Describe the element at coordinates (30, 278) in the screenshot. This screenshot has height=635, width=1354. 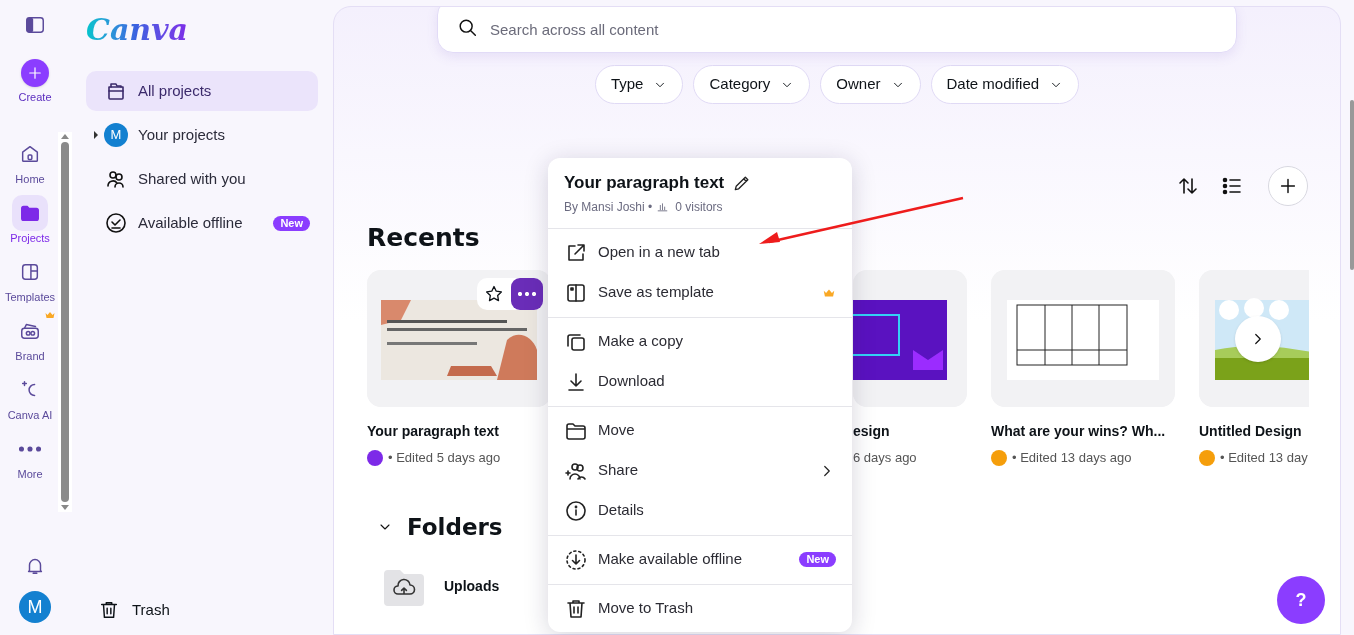
I see `rail-nav-item: Templates` at that location.